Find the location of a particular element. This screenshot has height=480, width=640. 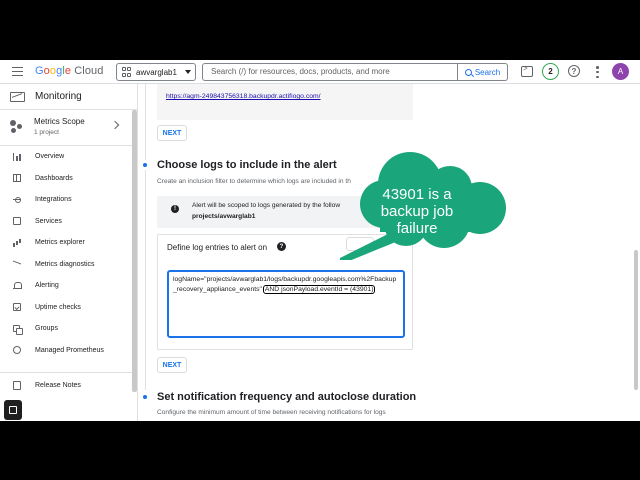

sidebar-item-uptime-checks: Uptime checks is located at coordinates (66, 308).